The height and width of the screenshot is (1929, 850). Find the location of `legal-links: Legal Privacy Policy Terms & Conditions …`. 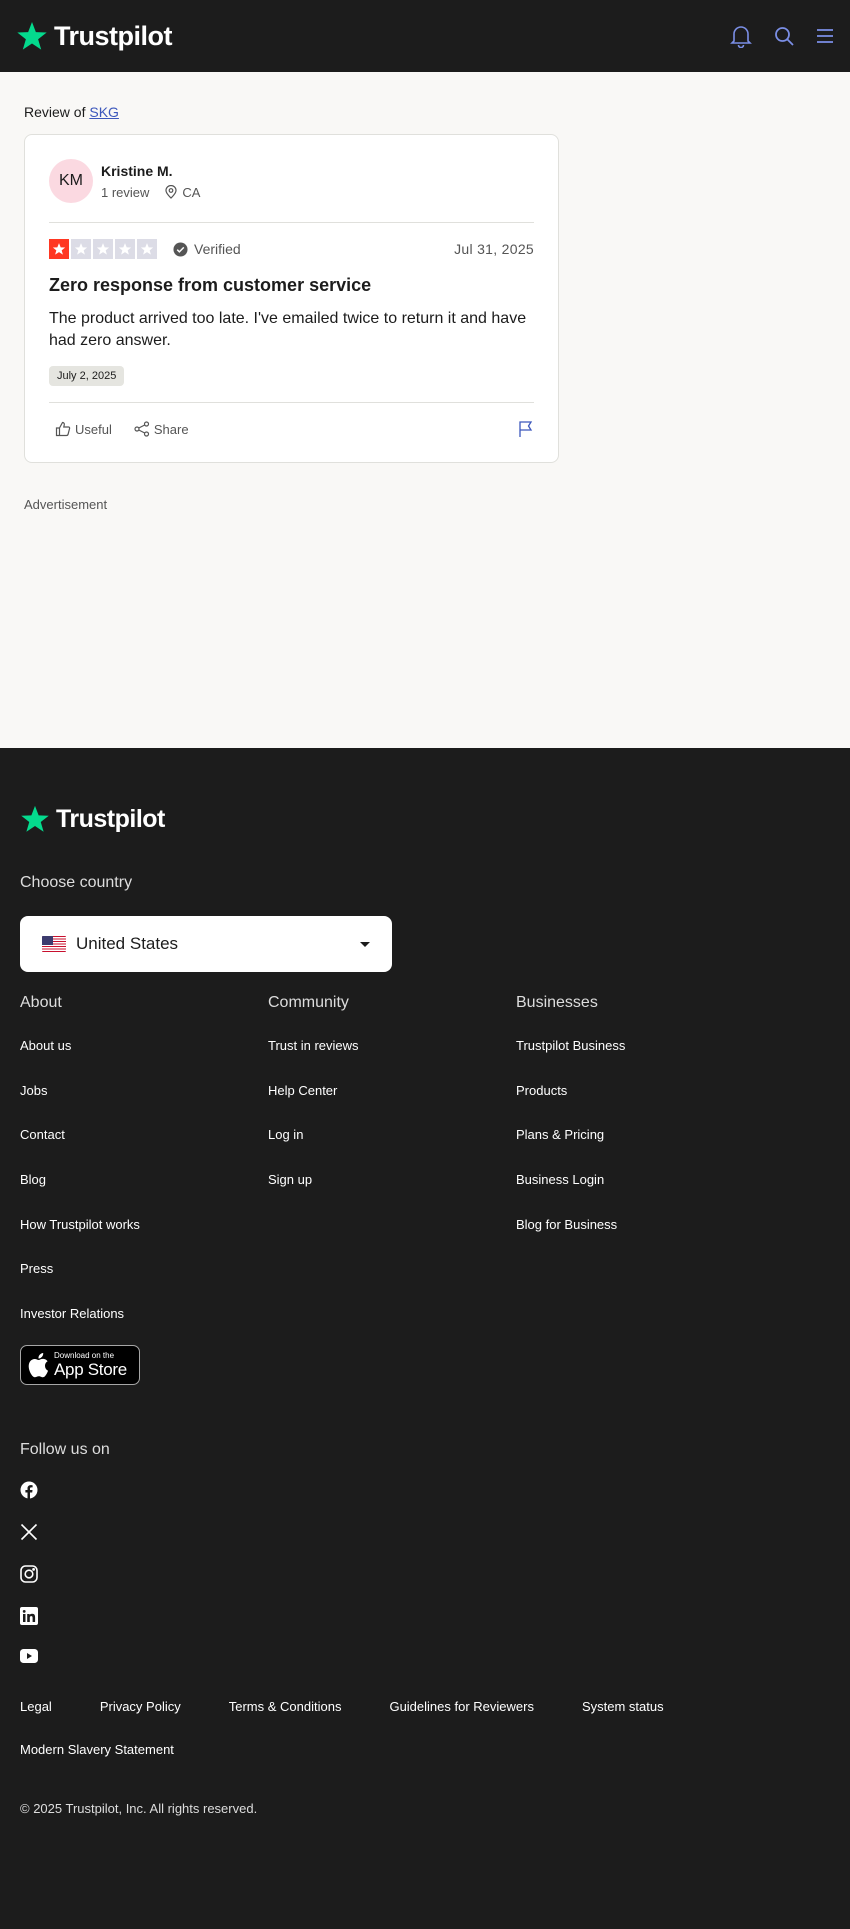

legal-links: Legal Privacy Policy Terms & Conditions … is located at coordinates (400, 1728).